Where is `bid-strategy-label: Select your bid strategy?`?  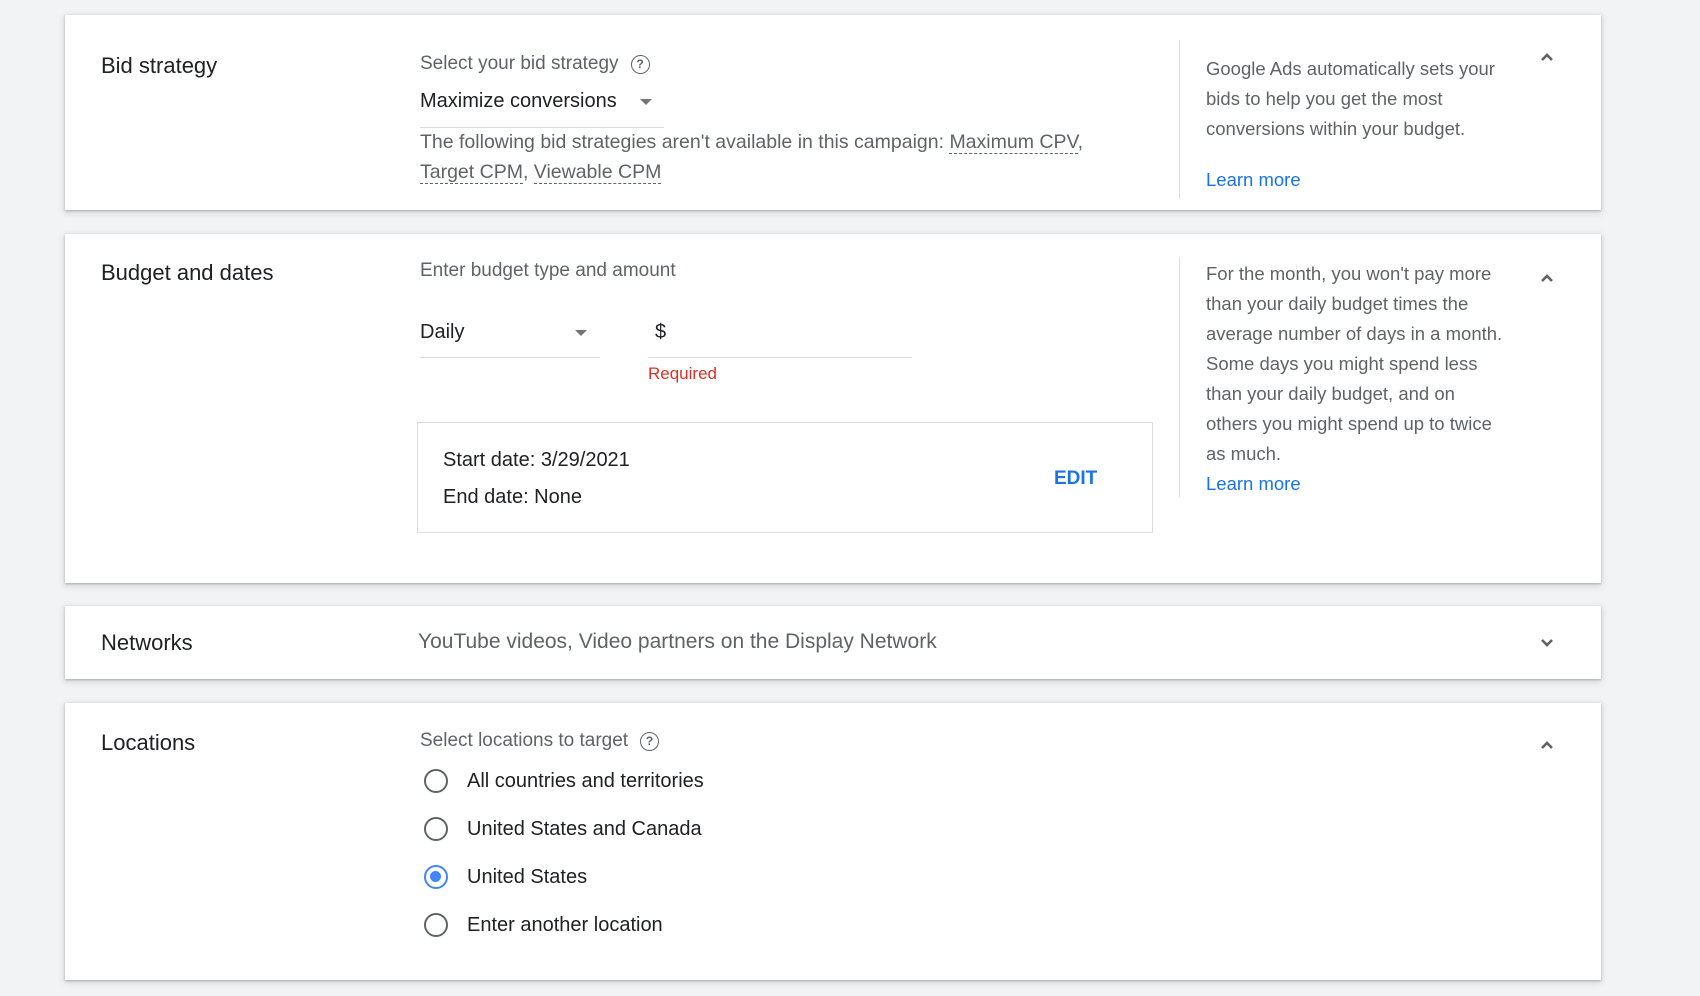
bid-strategy-label: Select your bid strategy? is located at coordinates (535, 64).